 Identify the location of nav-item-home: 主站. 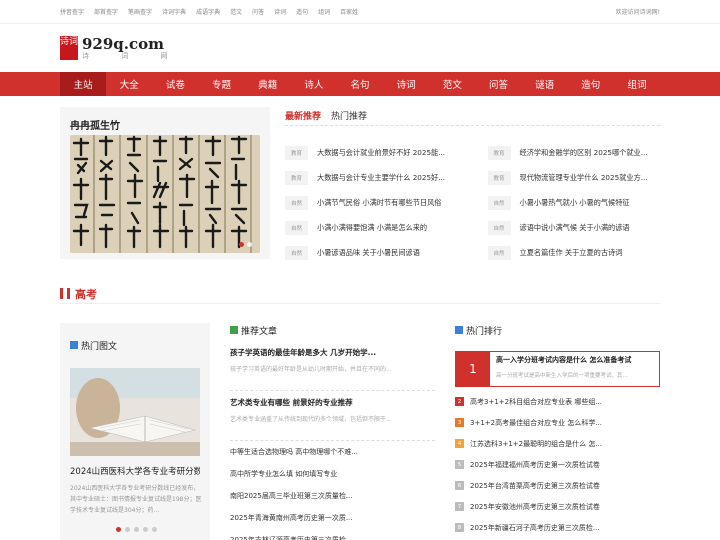
(83, 84).